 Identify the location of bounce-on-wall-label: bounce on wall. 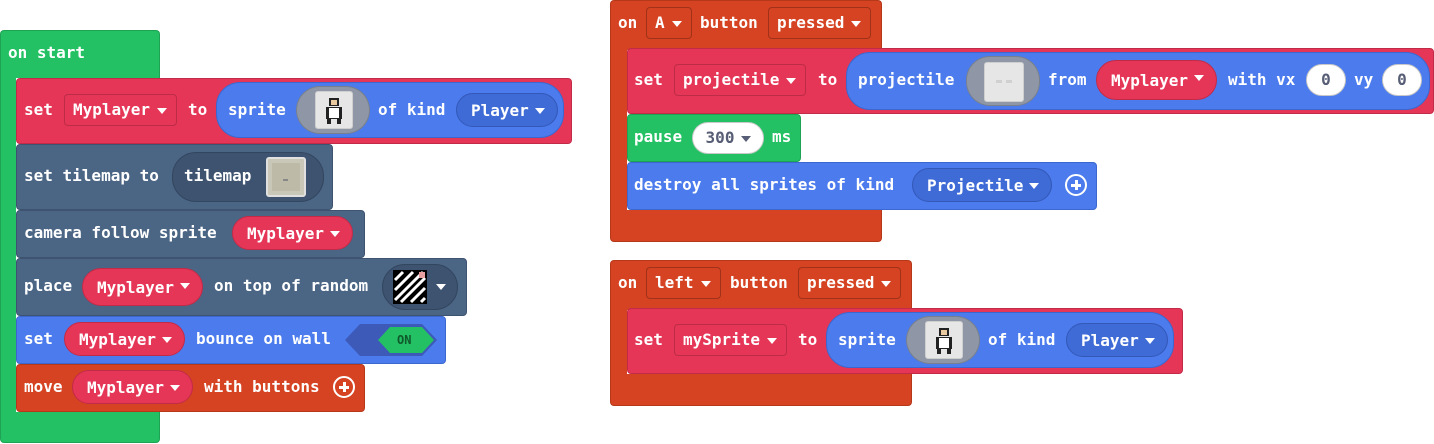
(263, 338).